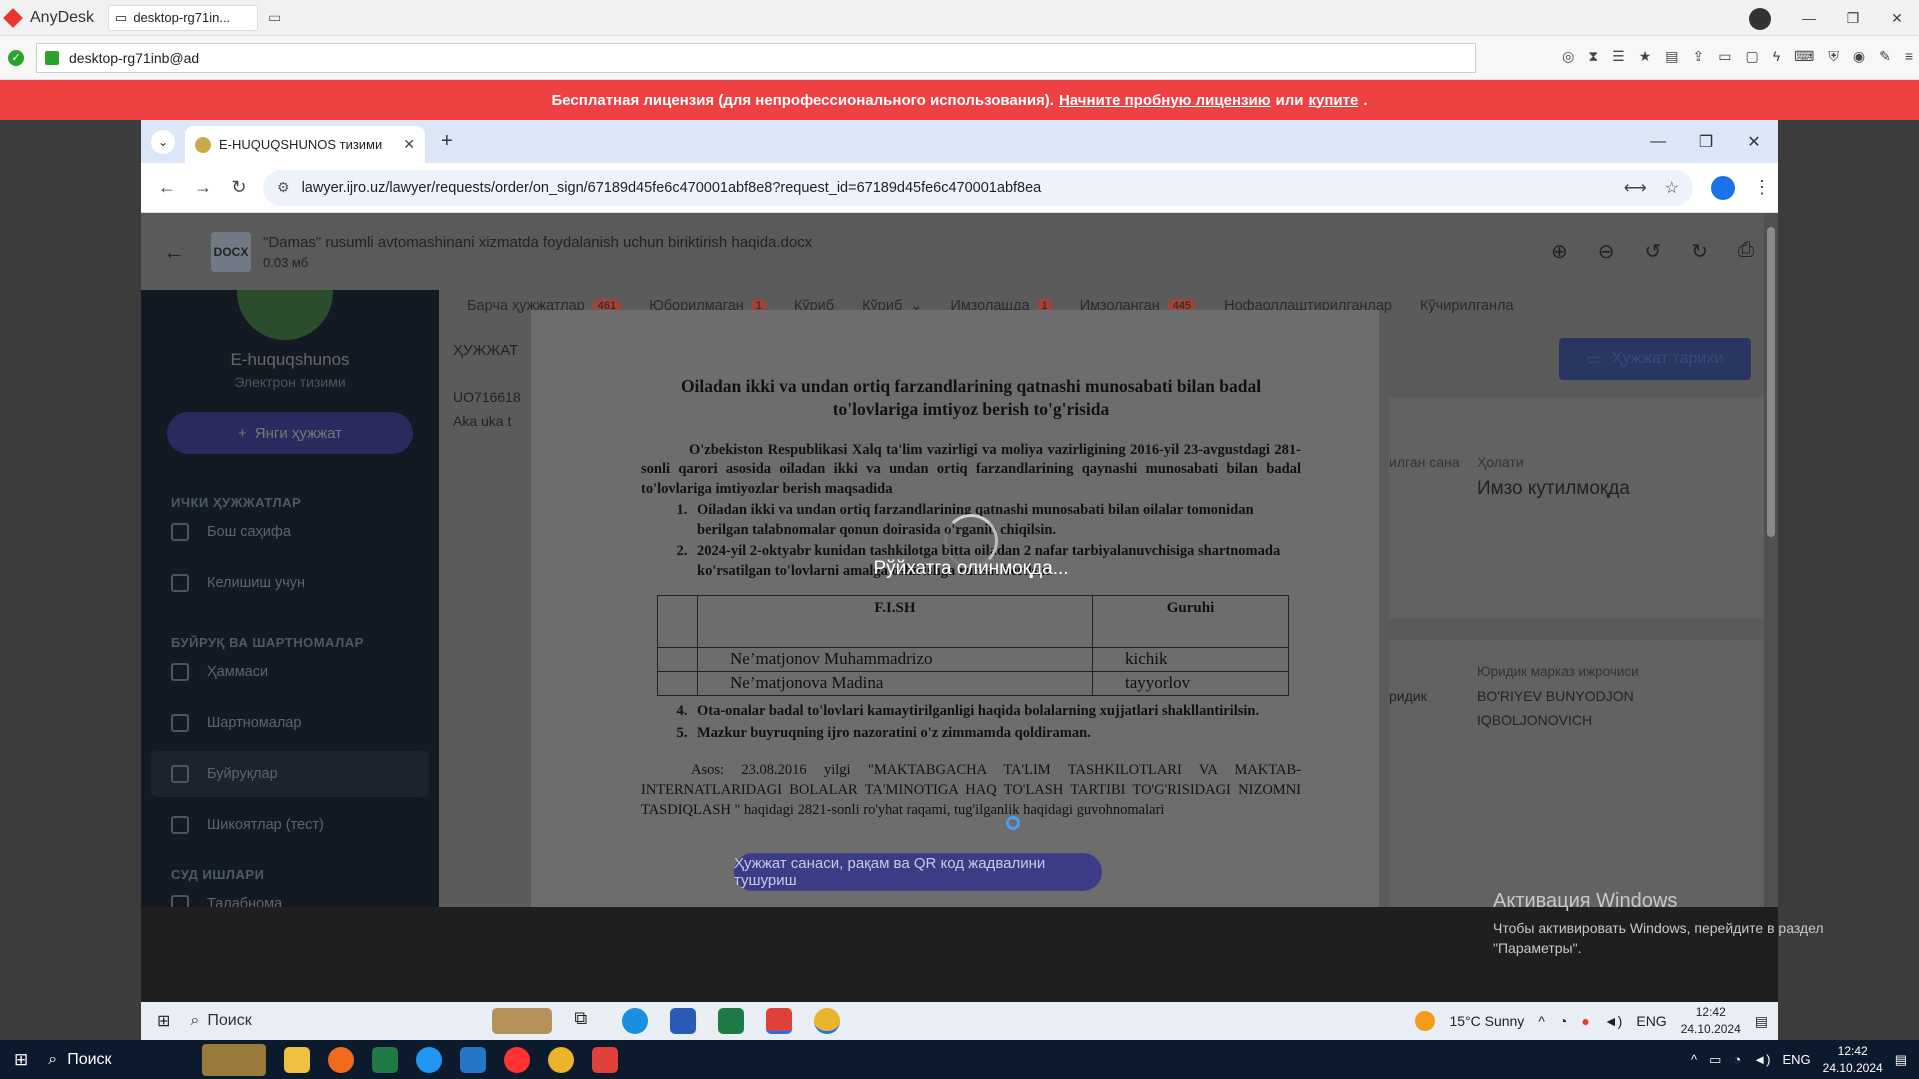 The width and height of the screenshot is (1919, 1079). I want to click on trial-license-link: Начните пробную лицензию, so click(1165, 100).